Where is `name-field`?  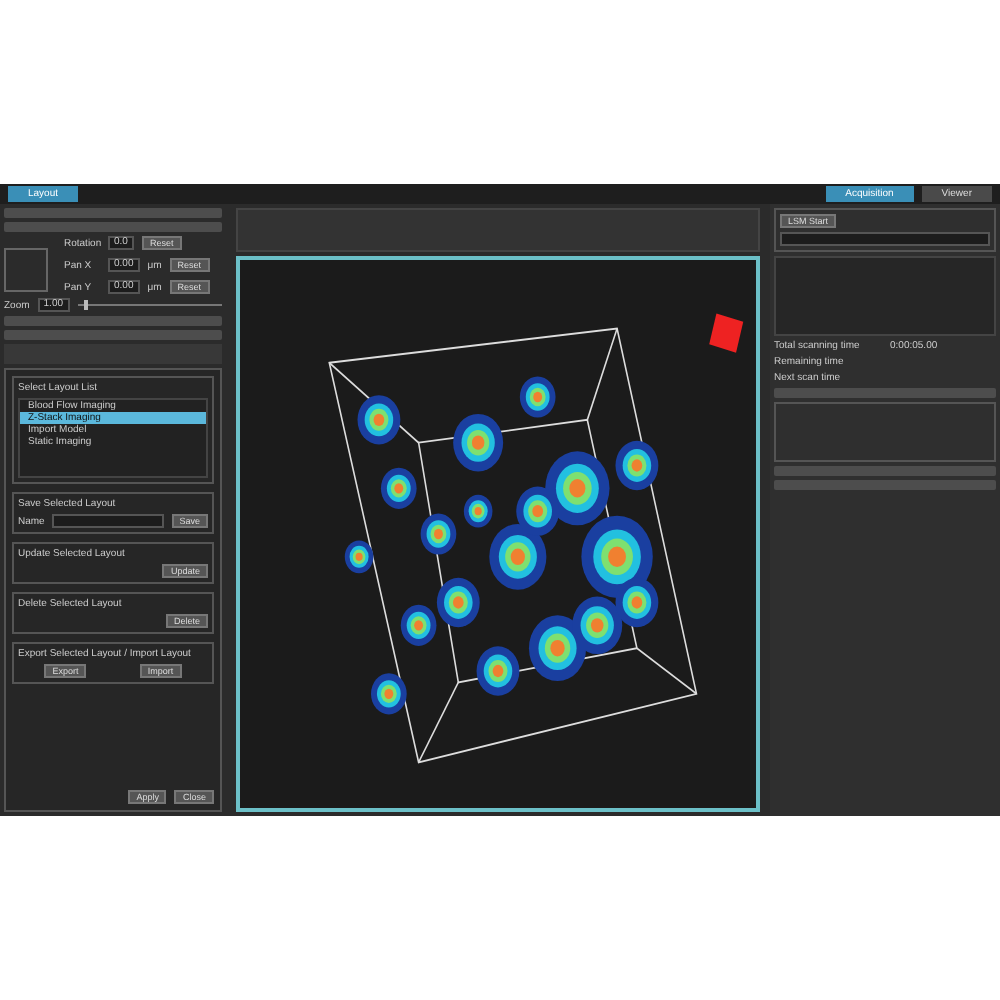 name-field is located at coordinates (108, 521).